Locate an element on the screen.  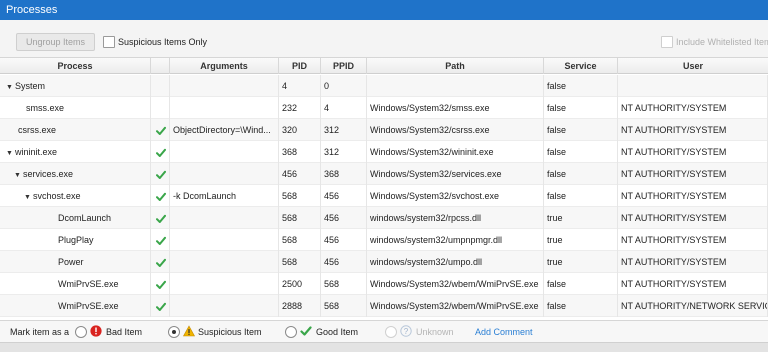
cell-path: Windows/System32/smss.exe is located at coordinates (455, 108).